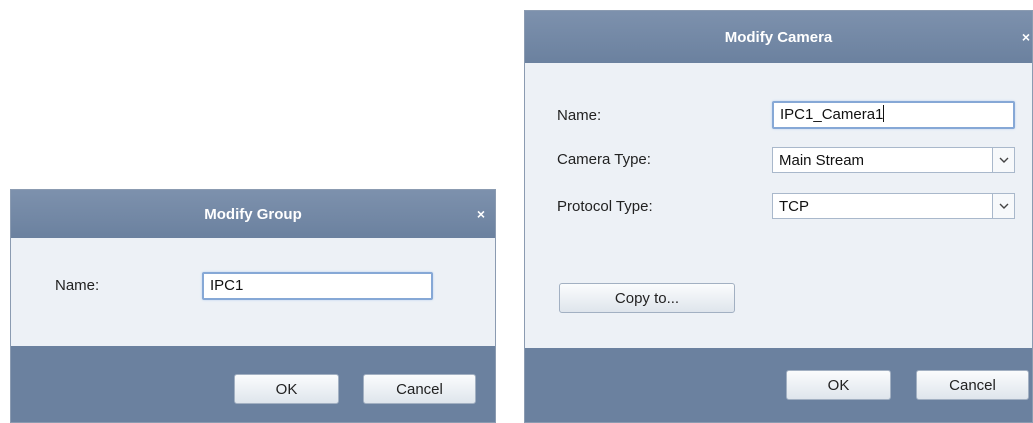 Image resolution: width=1033 pixels, height=423 pixels. I want to click on camera-type-value: Main Stream, so click(822, 160).